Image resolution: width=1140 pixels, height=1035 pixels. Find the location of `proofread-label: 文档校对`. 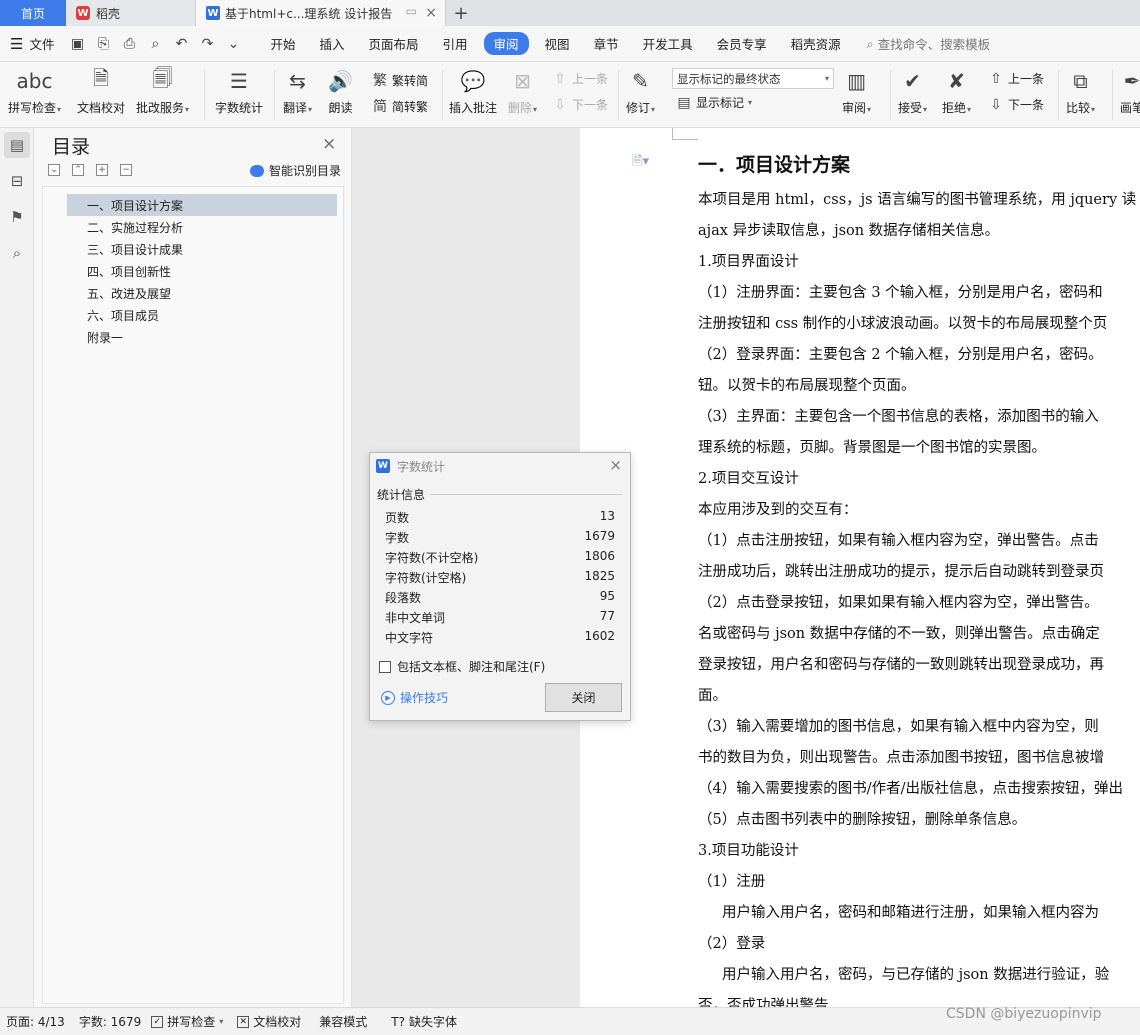

proofread-label: 文档校对 is located at coordinates (101, 108).